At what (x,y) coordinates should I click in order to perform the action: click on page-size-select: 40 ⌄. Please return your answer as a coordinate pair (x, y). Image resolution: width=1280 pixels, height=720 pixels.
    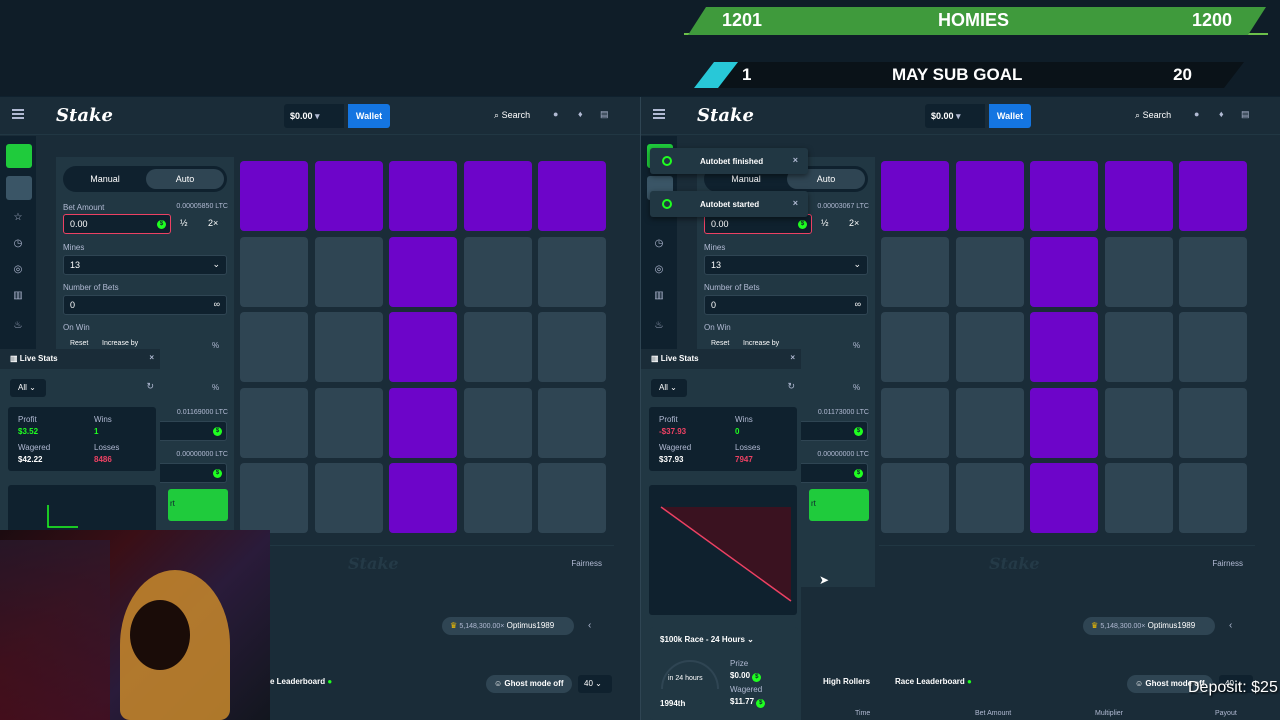
    Looking at the image, I should click on (595, 684).